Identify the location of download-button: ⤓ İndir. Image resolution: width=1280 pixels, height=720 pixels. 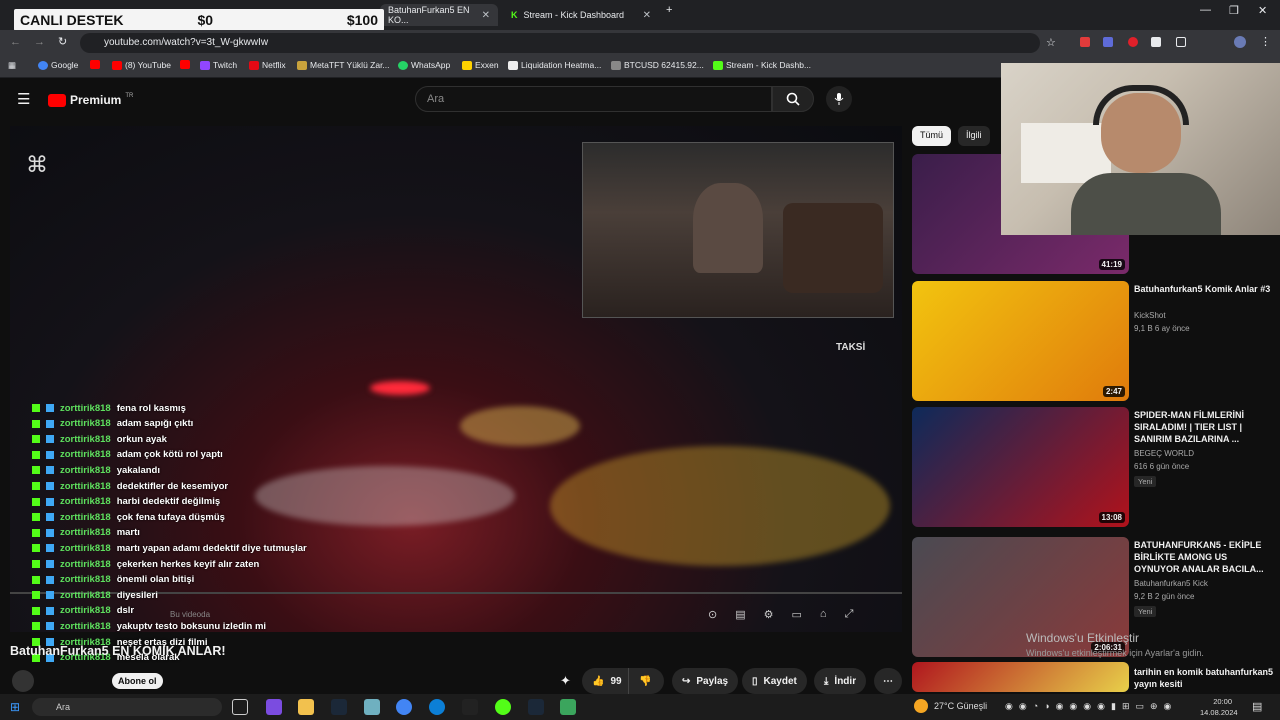
(840, 681).